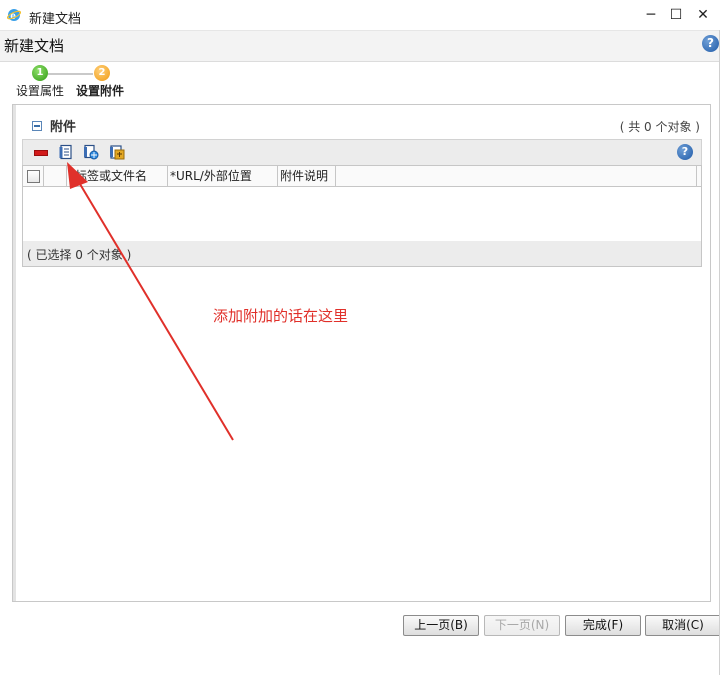 The height and width of the screenshot is (675, 723). Describe the element at coordinates (721, 352) in the screenshot. I see `window-right-edge` at that location.